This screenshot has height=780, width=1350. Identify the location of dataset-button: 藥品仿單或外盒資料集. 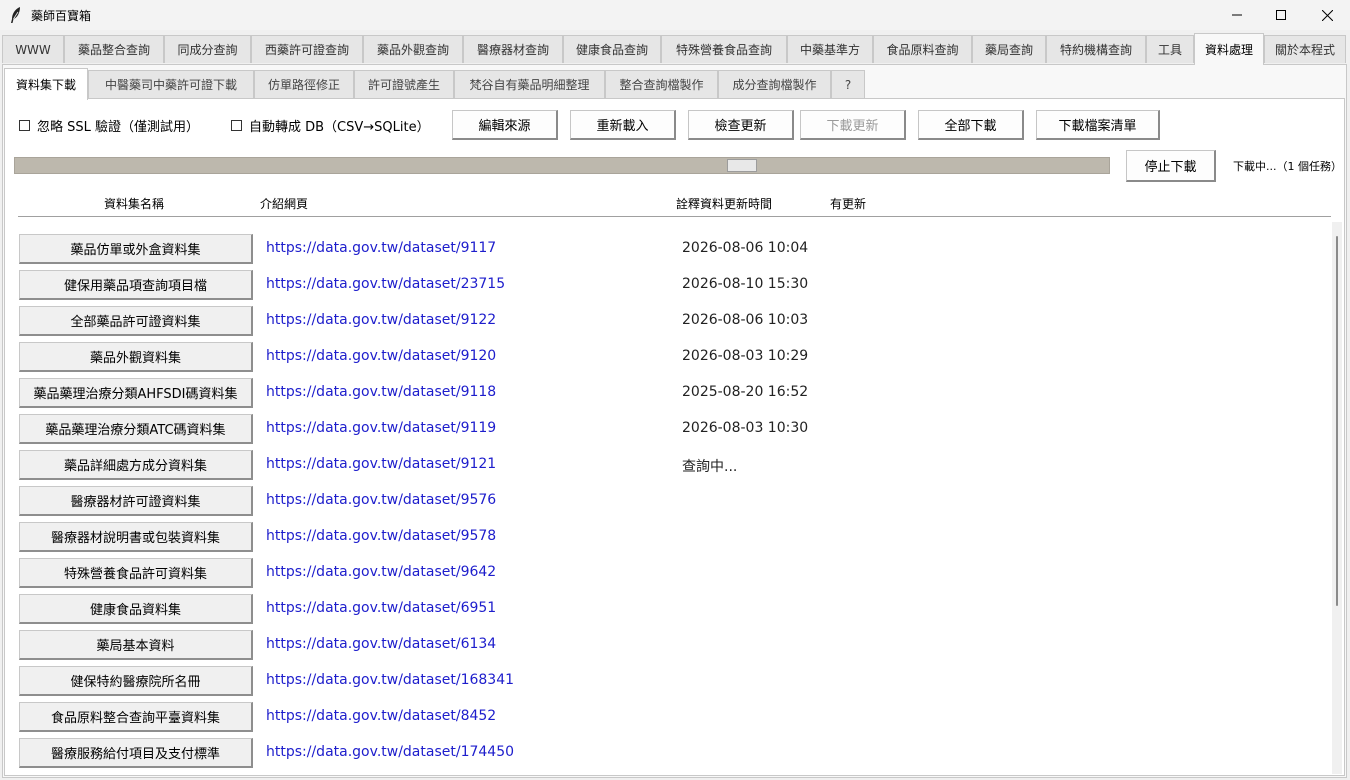
(136, 249).